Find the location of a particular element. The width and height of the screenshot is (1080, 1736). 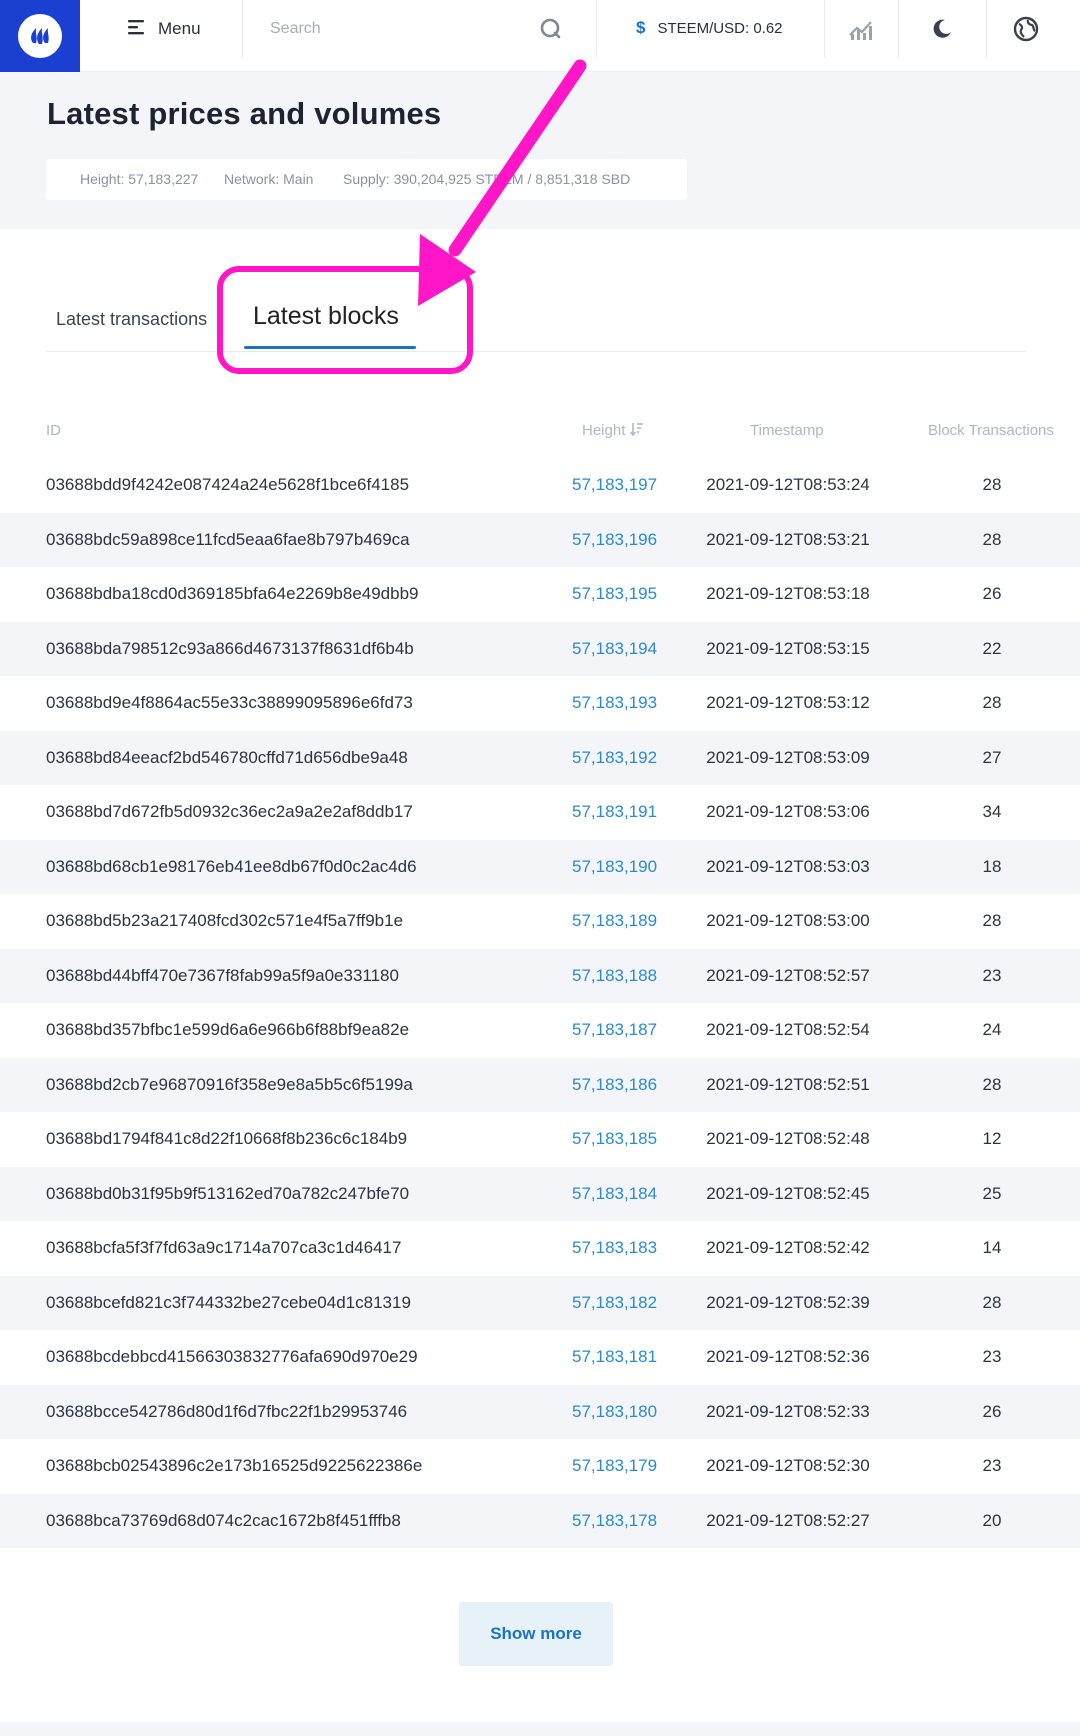

block-timestamp: 2021-09-12T08:53:03 is located at coordinates (788, 866).